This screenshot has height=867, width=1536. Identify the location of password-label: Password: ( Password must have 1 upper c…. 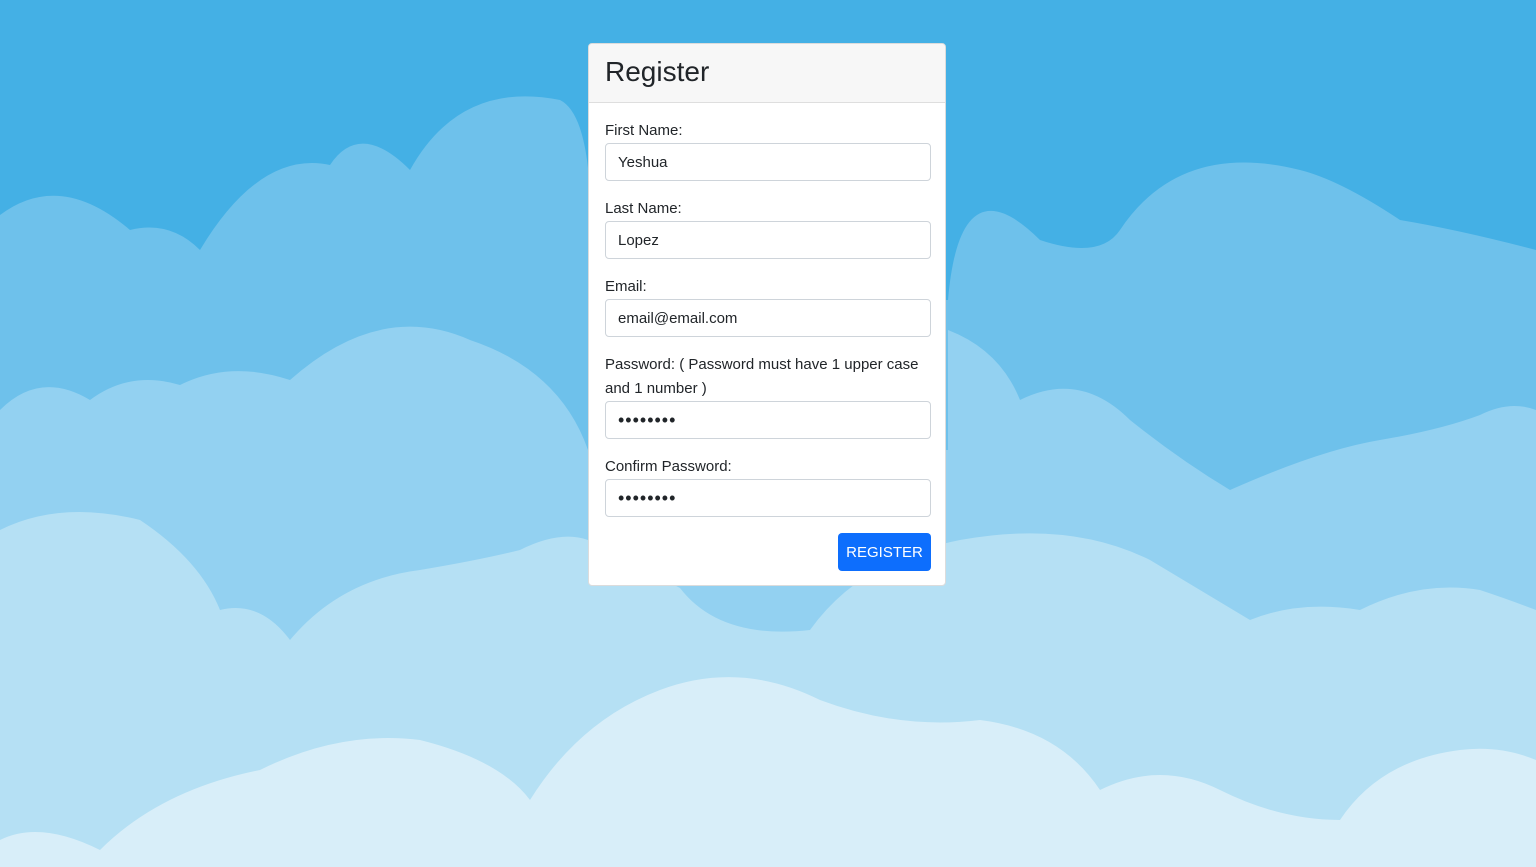
(762, 376).